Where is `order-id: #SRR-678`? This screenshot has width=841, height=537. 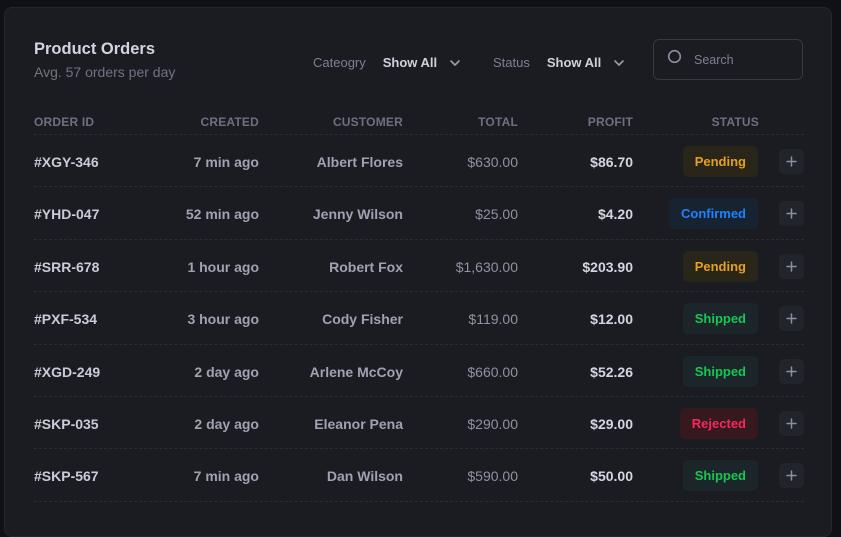 order-id: #SRR-678 is located at coordinates (67, 266).